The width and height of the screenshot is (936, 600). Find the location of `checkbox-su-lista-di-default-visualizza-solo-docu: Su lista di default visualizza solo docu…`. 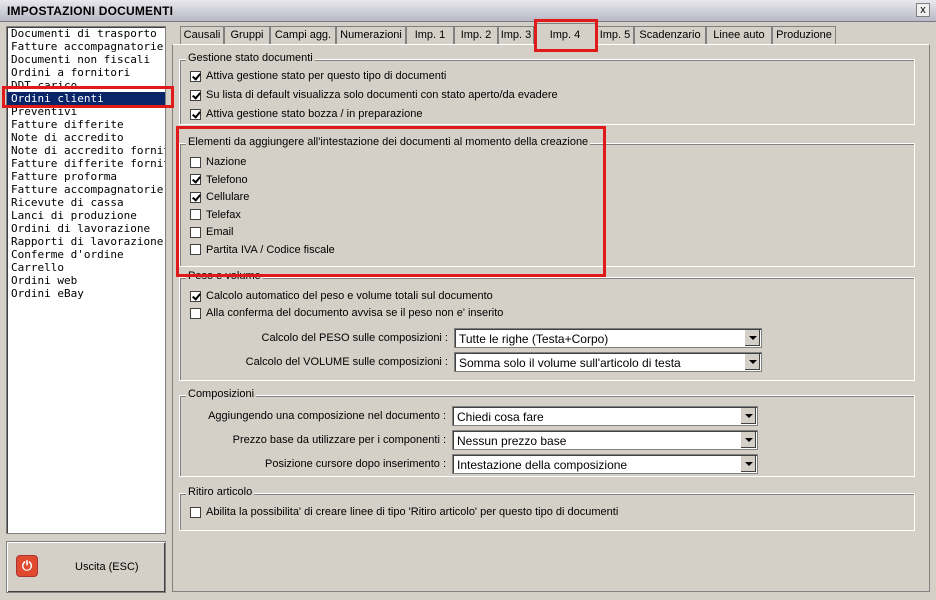

checkbox-su-lista-di-default-visualizza-solo-docu: Su lista di default visualizza solo docu… is located at coordinates (374, 95).